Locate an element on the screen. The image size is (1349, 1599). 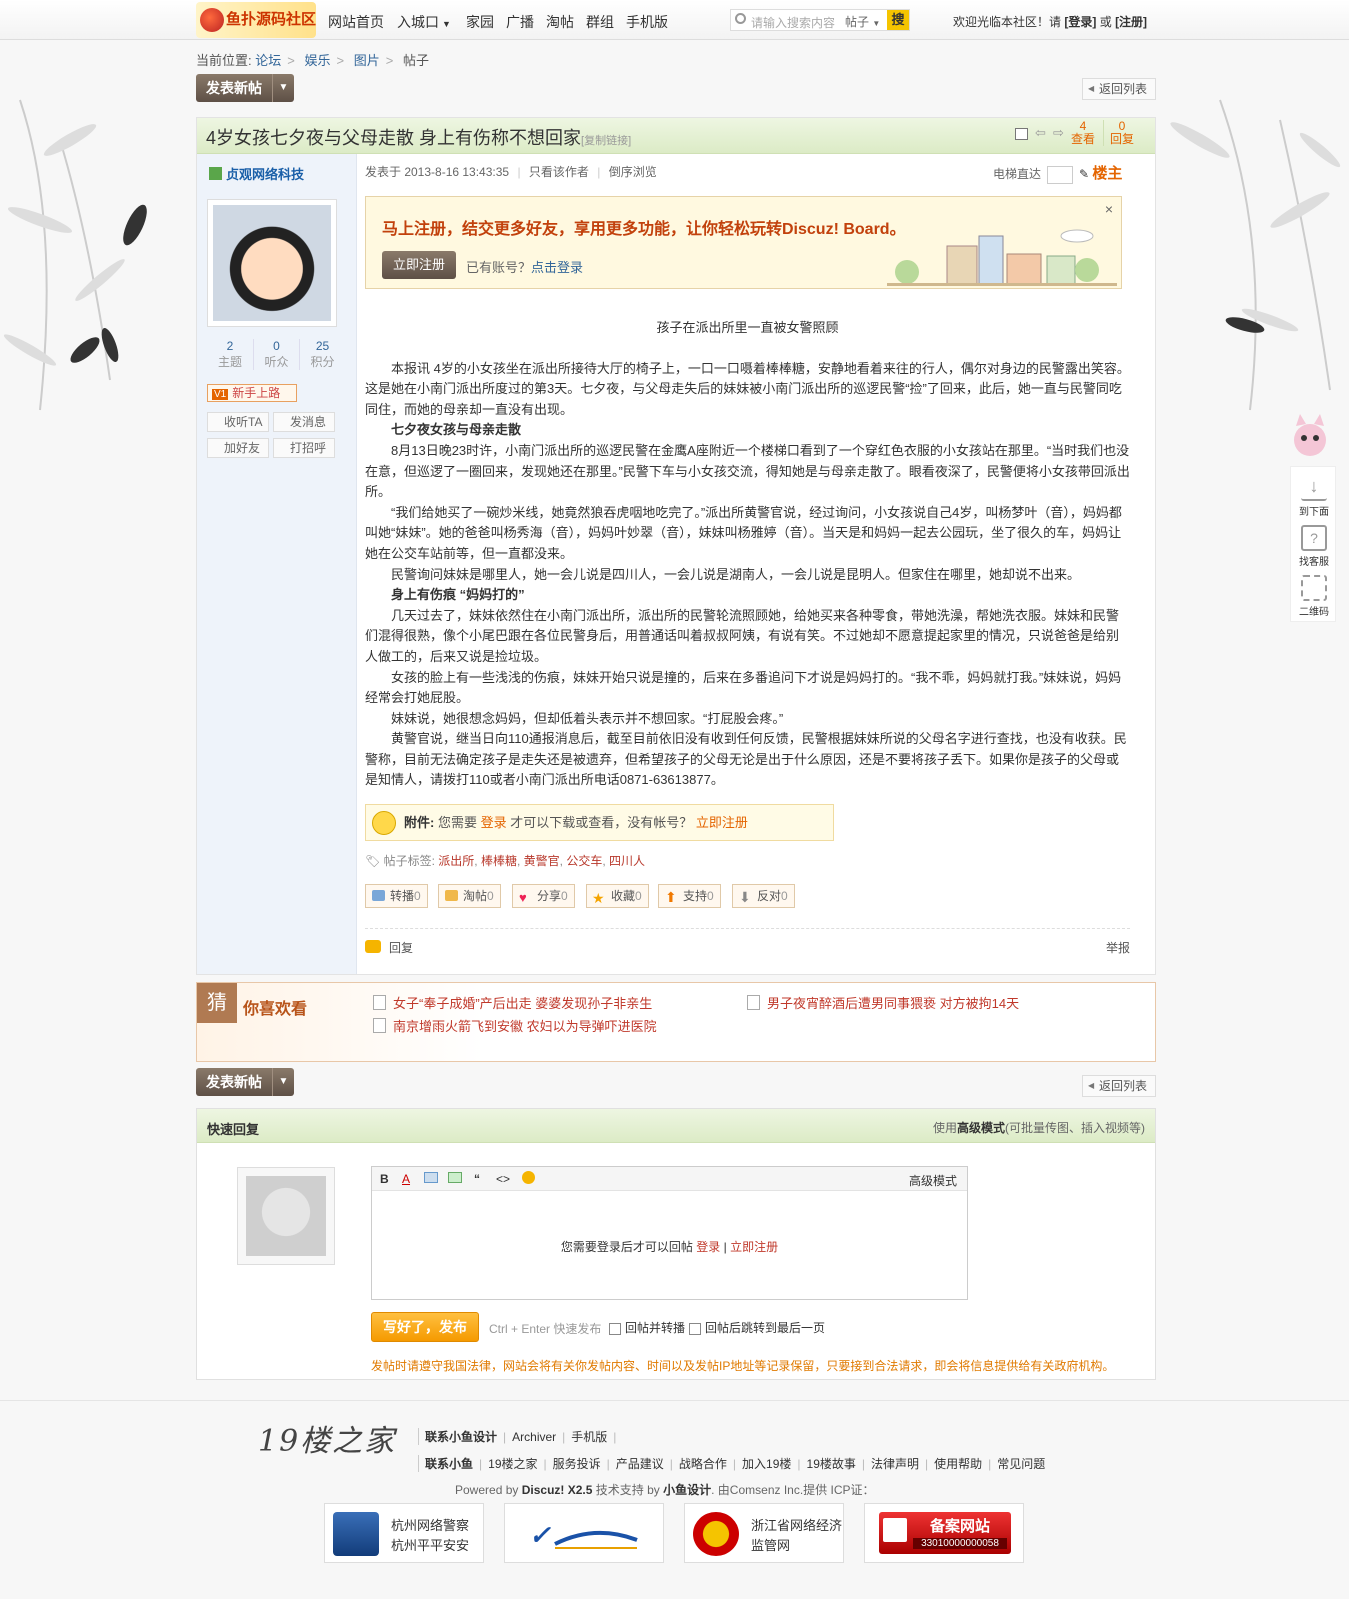
stat-points: 25 积分 is located at coordinates (322, 354).